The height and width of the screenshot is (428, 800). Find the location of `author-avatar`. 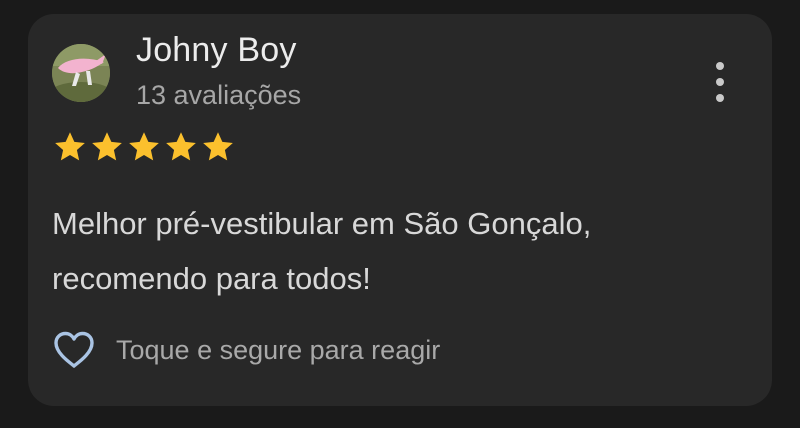

author-avatar is located at coordinates (81, 73).